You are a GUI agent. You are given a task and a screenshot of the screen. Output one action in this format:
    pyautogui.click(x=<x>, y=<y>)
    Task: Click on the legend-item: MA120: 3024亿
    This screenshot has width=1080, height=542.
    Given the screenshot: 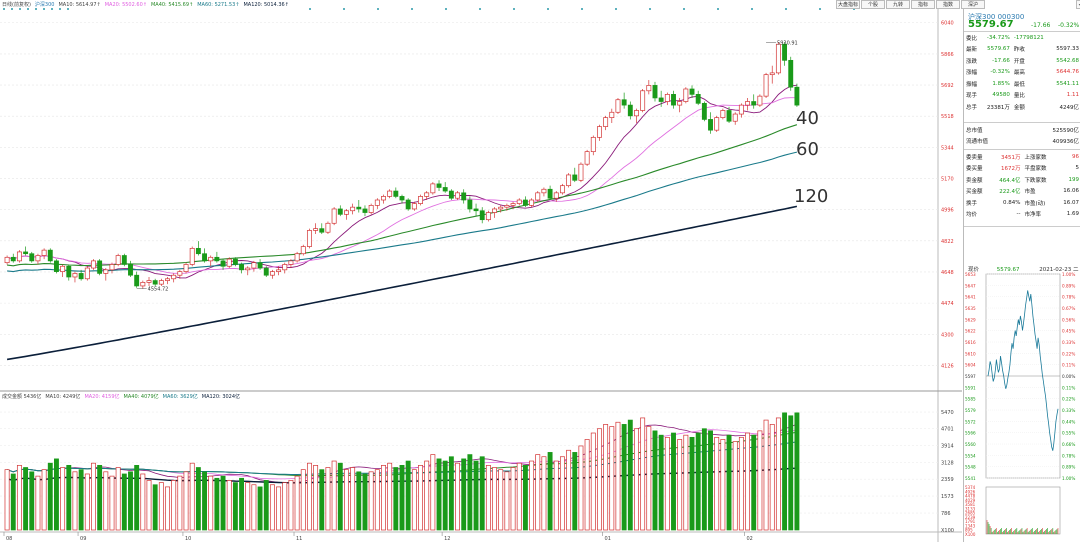 What is the action you would take?
    pyautogui.click(x=221, y=397)
    